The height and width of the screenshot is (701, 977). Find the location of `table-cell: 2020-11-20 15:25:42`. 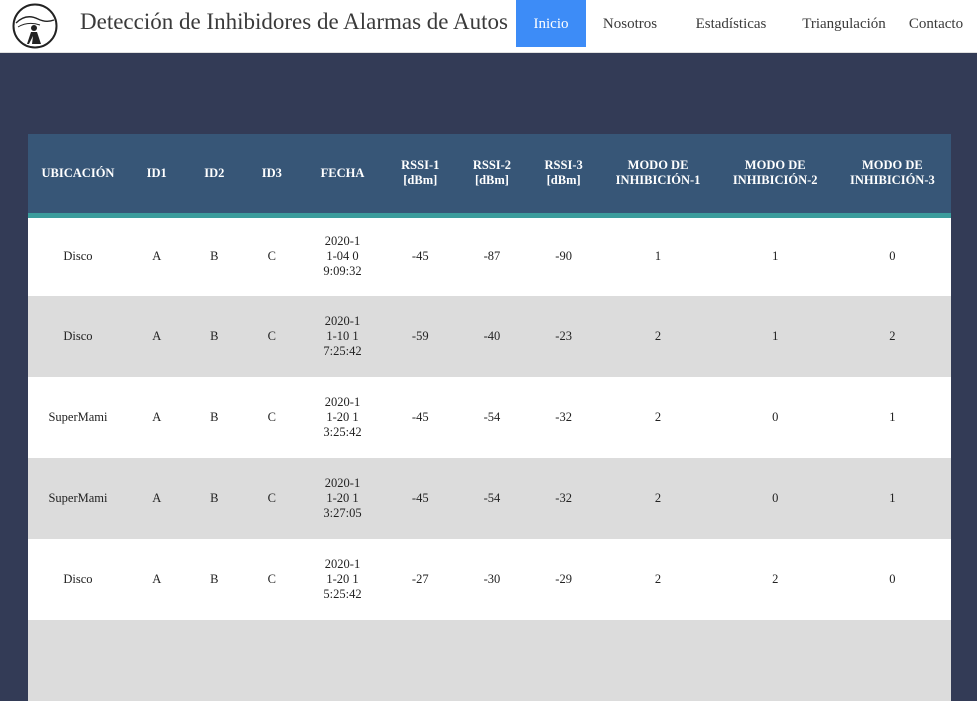

table-cell: 2020-11-20 15:25:42 is located at coordinates (343, 579).